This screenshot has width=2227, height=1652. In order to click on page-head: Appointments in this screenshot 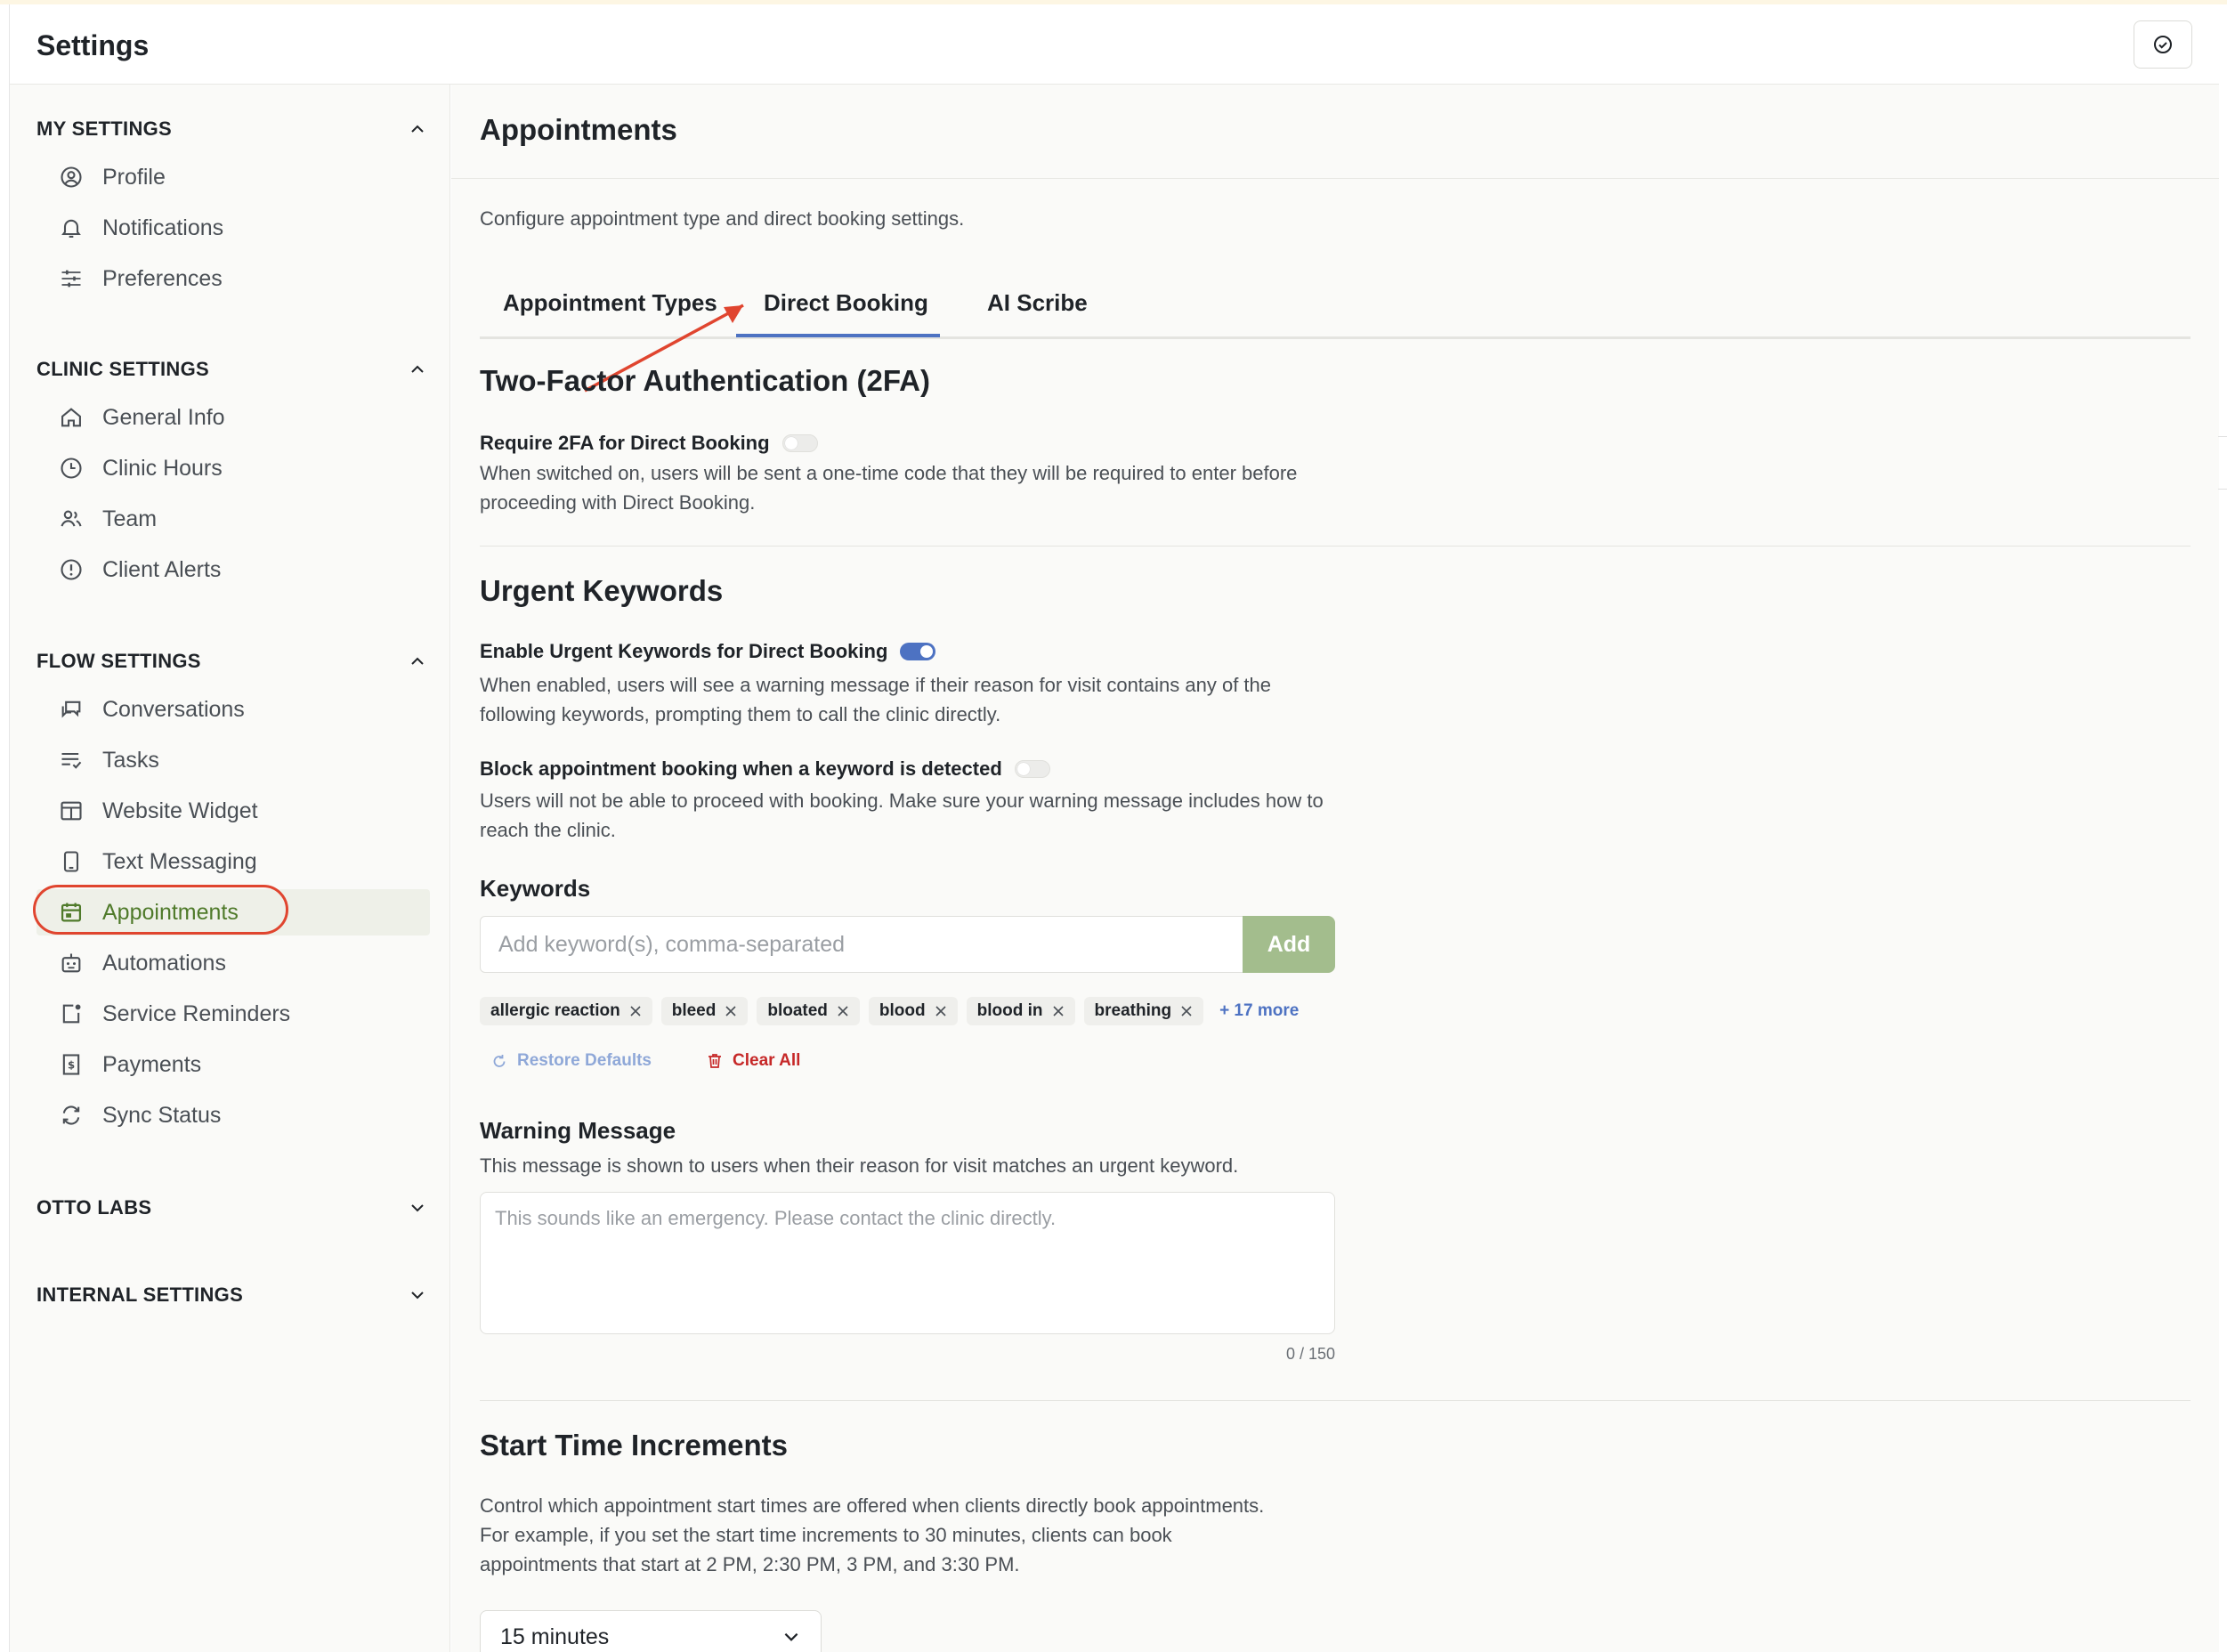, I will do `click(1335, 132)`.